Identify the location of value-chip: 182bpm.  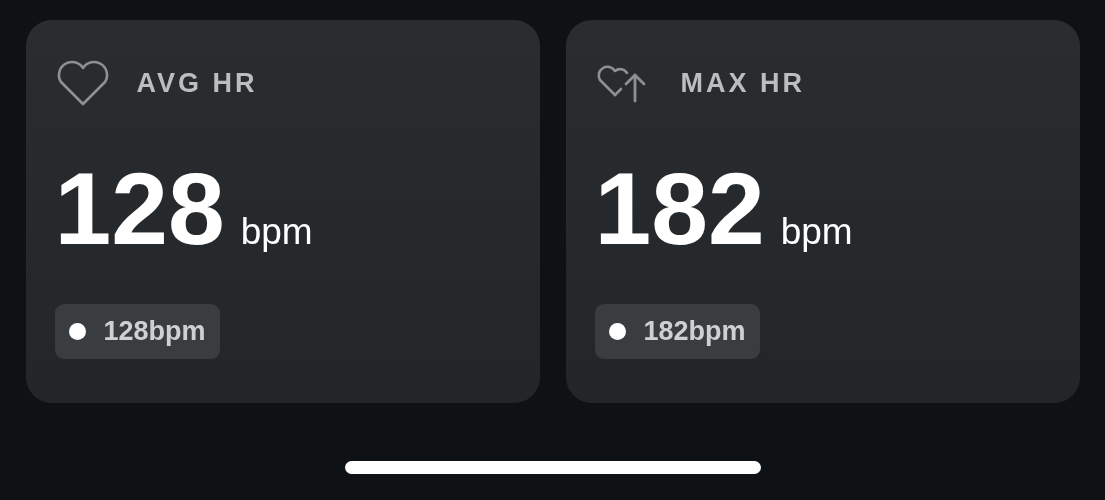
(677, 331).